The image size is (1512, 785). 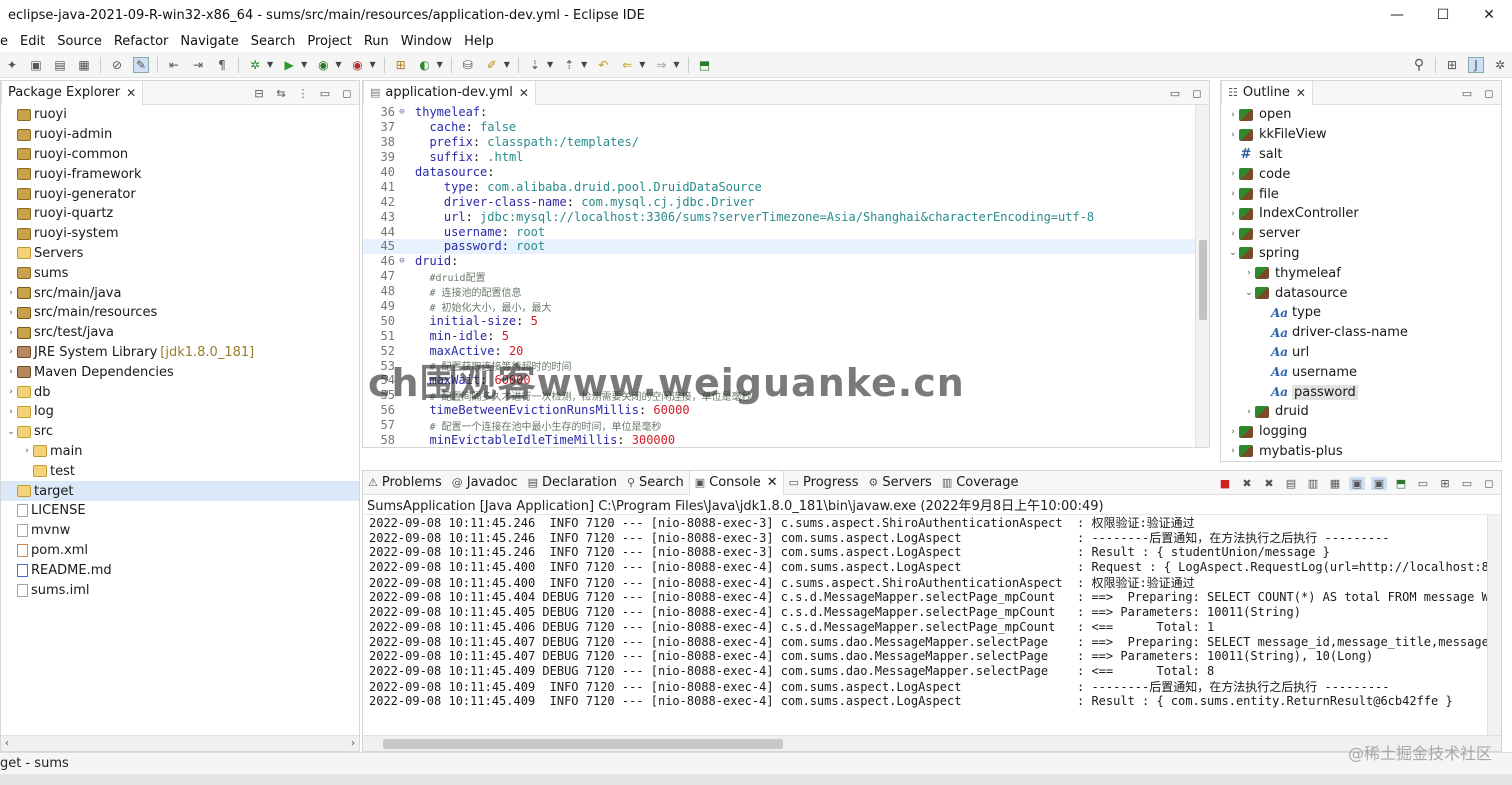 What do you see at coordinates (180, 155) in the screenshot?
I see `tree-item-ruoyi-common: ruoyi-common` at bounding box center [180, 155].